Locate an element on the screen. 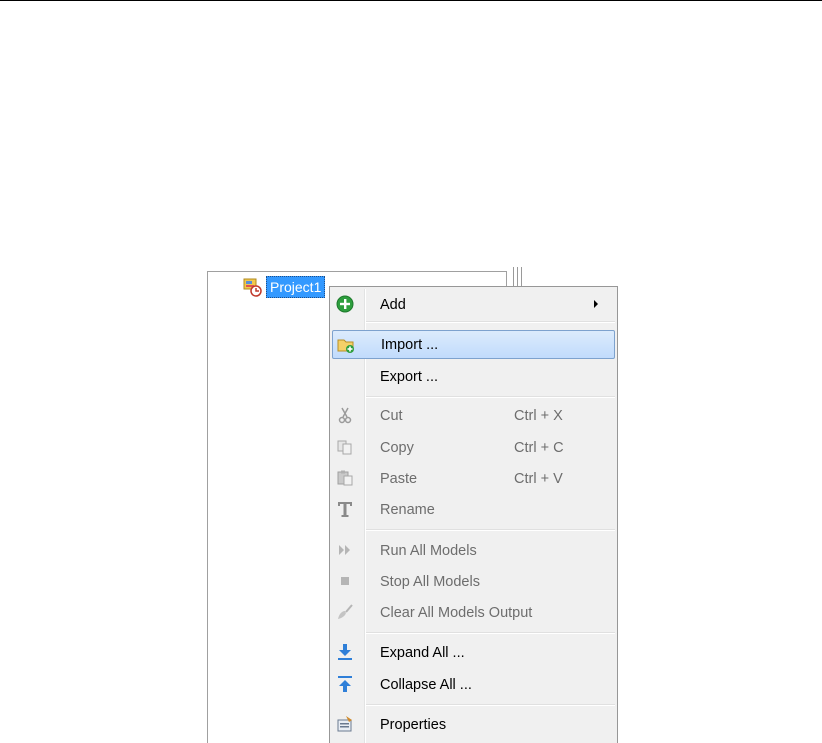  menu-item-clear-all-models-output: Clear All Models Output is located at coordinates (473, 612).